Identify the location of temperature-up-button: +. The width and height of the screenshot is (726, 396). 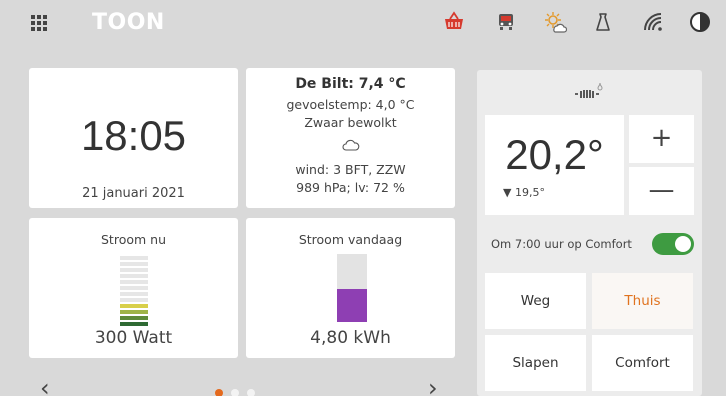
(661, 139).